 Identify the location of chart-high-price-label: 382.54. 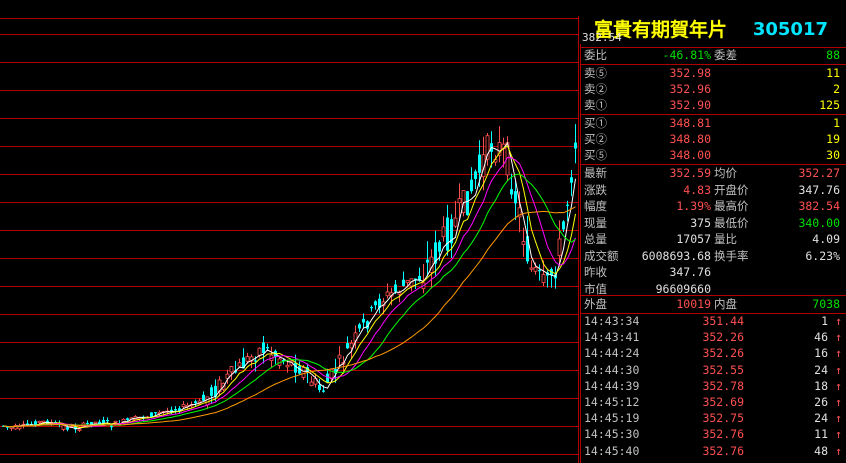
(602, 37).